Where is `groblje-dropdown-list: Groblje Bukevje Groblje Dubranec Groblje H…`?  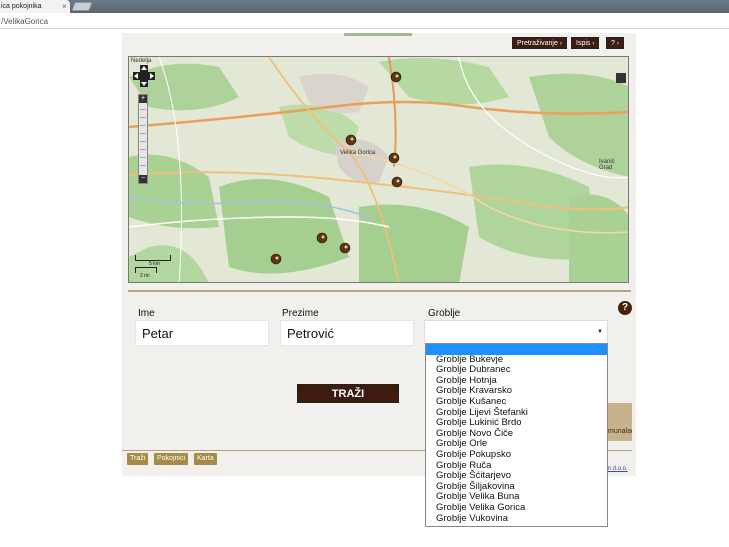
groblje-dropdown-list: Groblje Bukevje Groblje Dubranec Groblje H… is located at coordinates (516, 435).